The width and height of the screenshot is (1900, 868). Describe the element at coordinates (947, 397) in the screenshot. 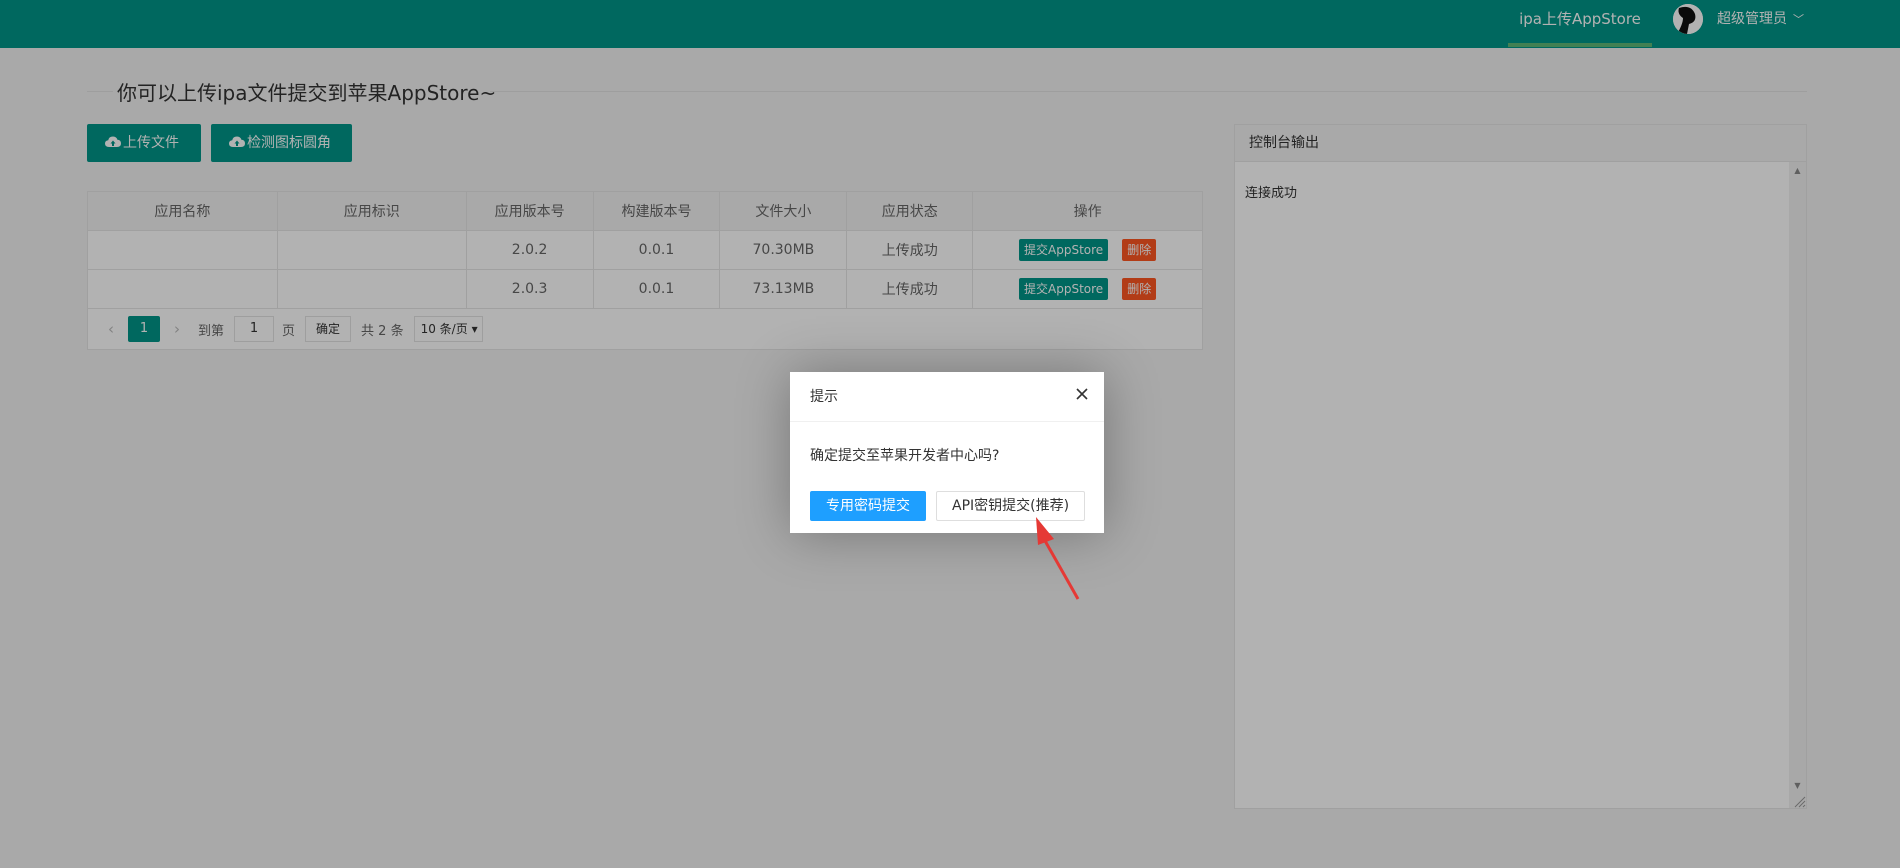

I see `dialog-title: 提示` at that location.